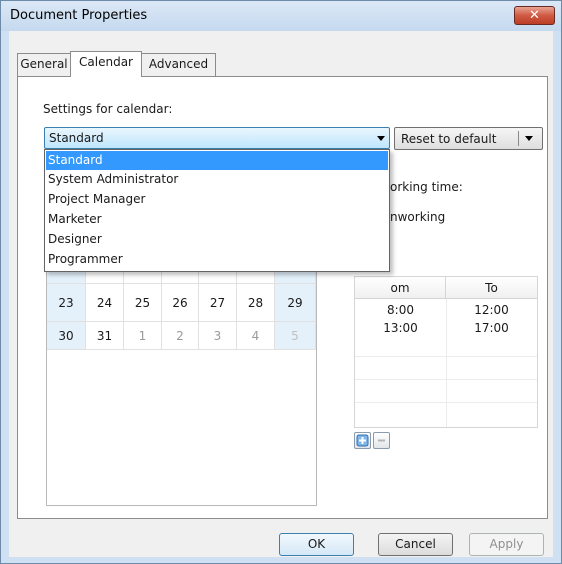 The height and width of the screenshot is (564, 562). I want to click on ok-button: OK, so click(316, 544).